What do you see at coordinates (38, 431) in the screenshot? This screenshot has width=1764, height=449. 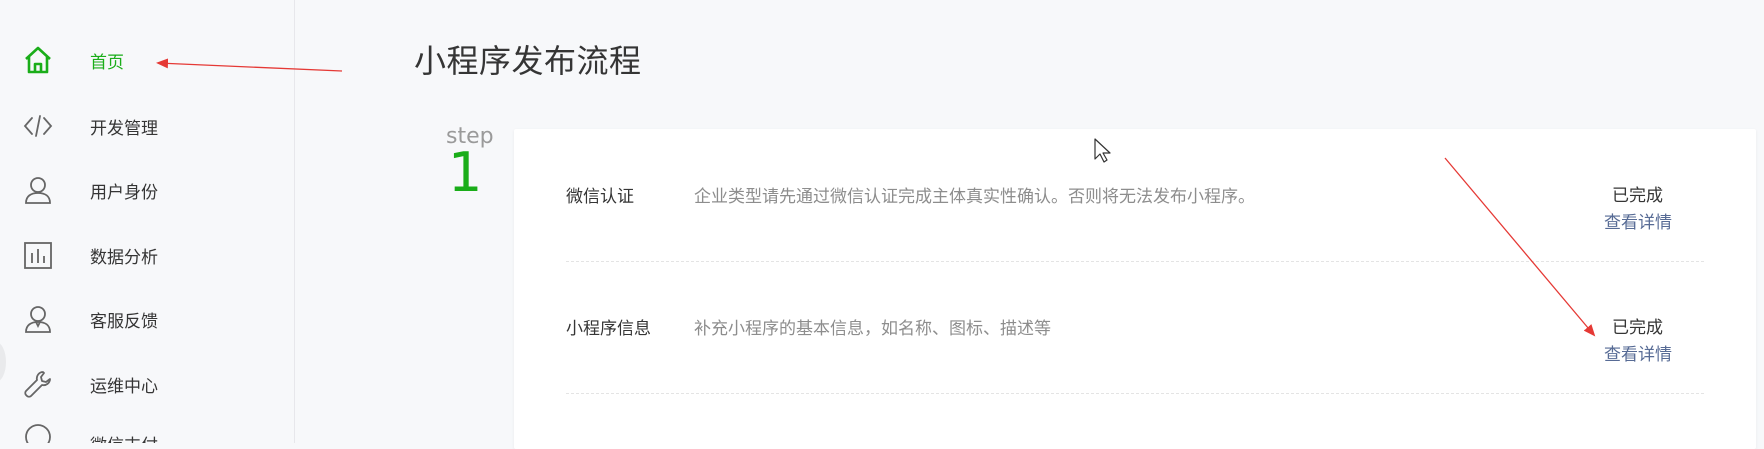 I see `wechat-pay-icon` at bounding box center [38, 431].